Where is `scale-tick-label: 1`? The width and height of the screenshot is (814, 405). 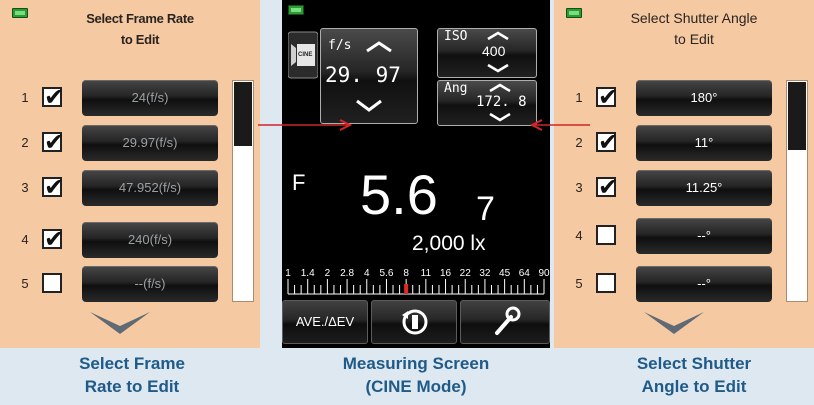 scale-tick-label: 1 is located at coordinates (288, 273).